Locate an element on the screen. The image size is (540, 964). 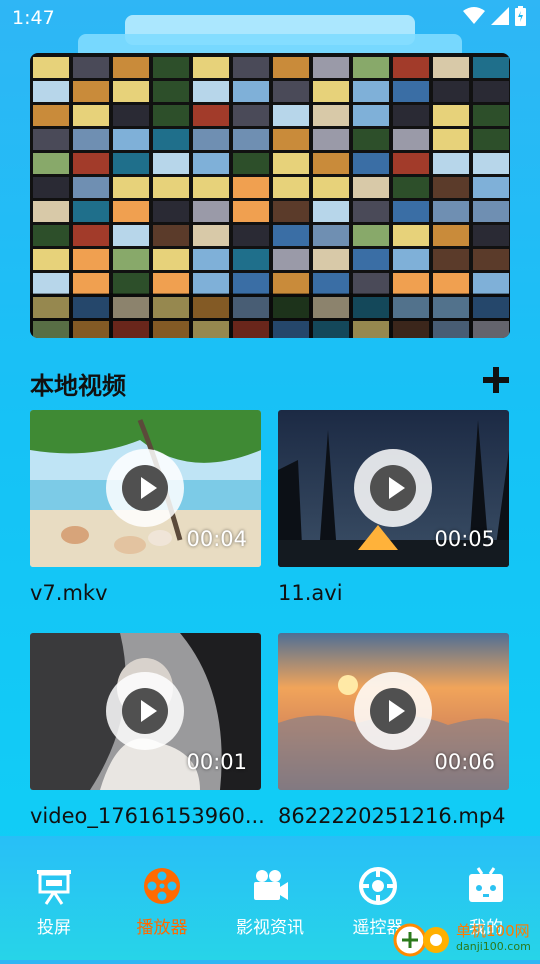
nav-item-news: 影视资讯 is located at coordinates (270, 902).